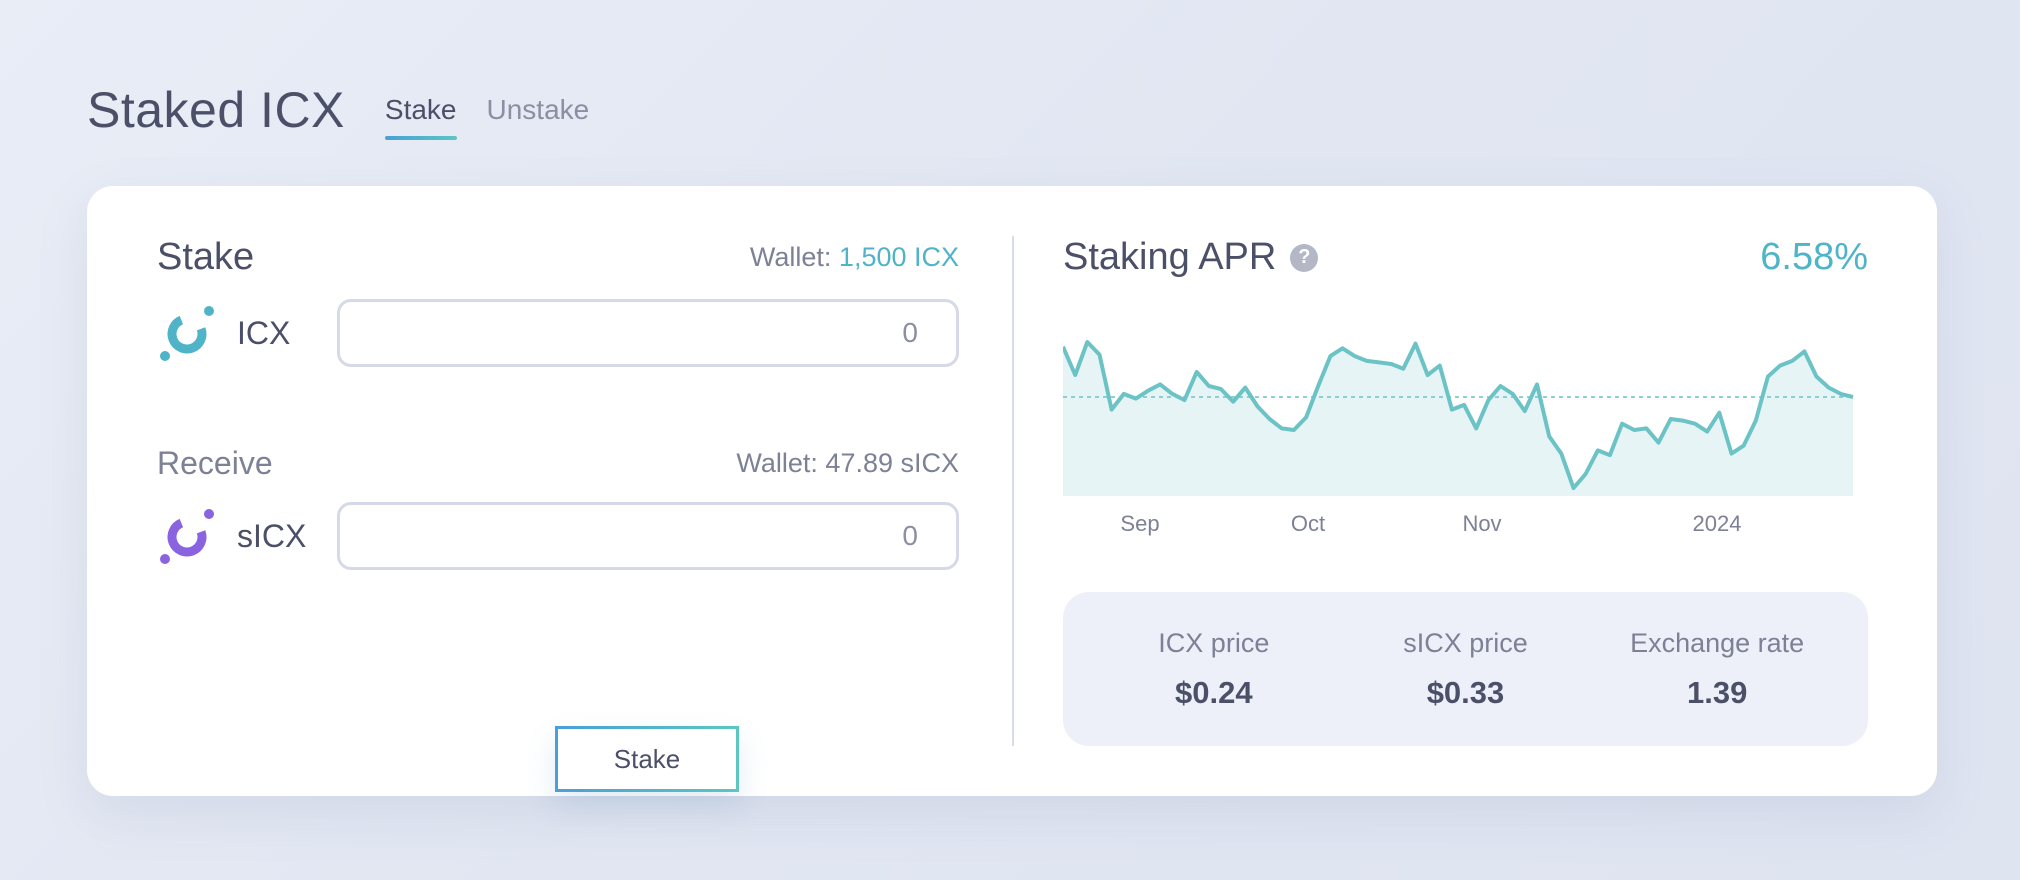  I want to click on apr-title-group: Staking APR ?, so click(1191, 257).